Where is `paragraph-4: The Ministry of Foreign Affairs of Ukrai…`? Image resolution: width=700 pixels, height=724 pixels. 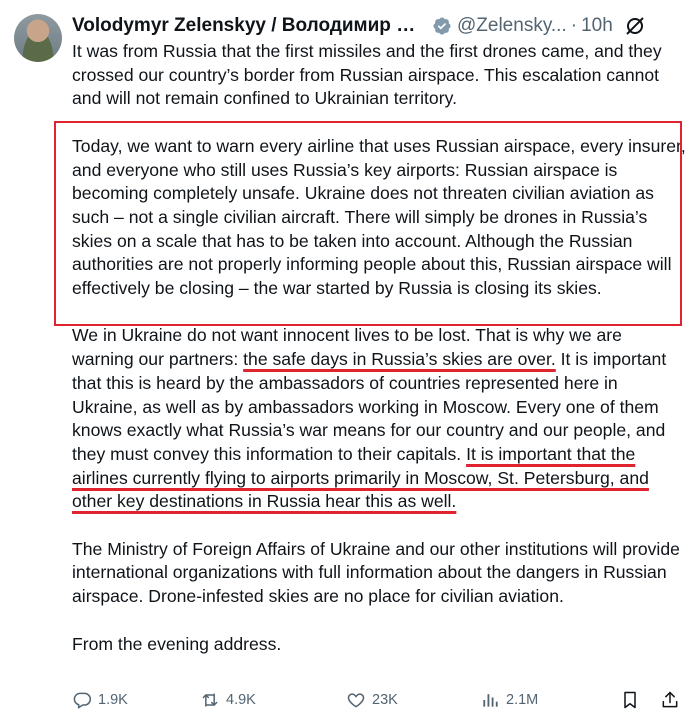
paragraph-4: The Ministry of Foreign Affairs of Ukrai… is located at coordinates (376, 572).